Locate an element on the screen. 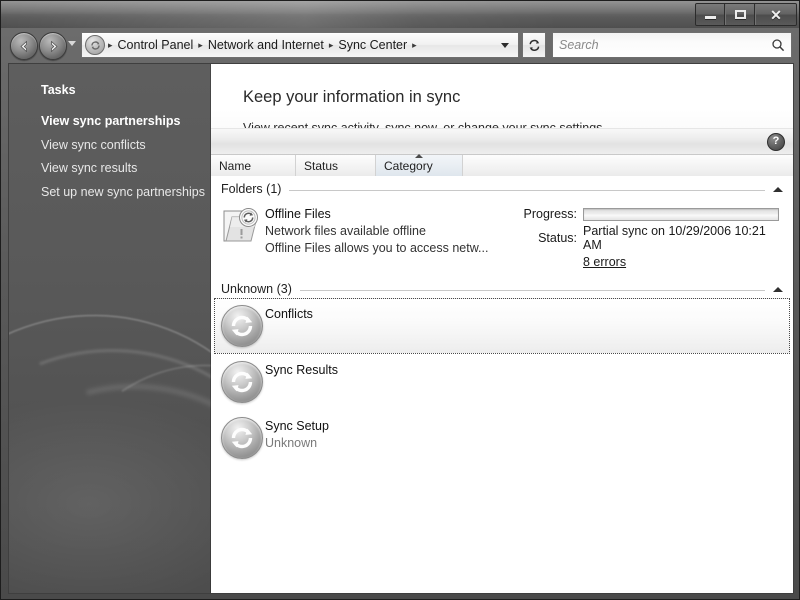 The image size is (800, 600). column-header-category: Category is located at coordinates (419, 165).